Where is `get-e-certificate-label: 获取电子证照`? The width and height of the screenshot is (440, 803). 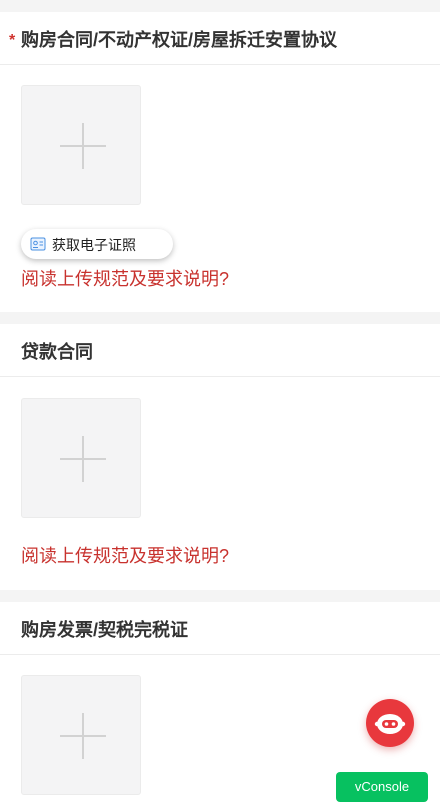
get-e-certificate-label: 获取电子证照 is located at coordinates (94, 245).